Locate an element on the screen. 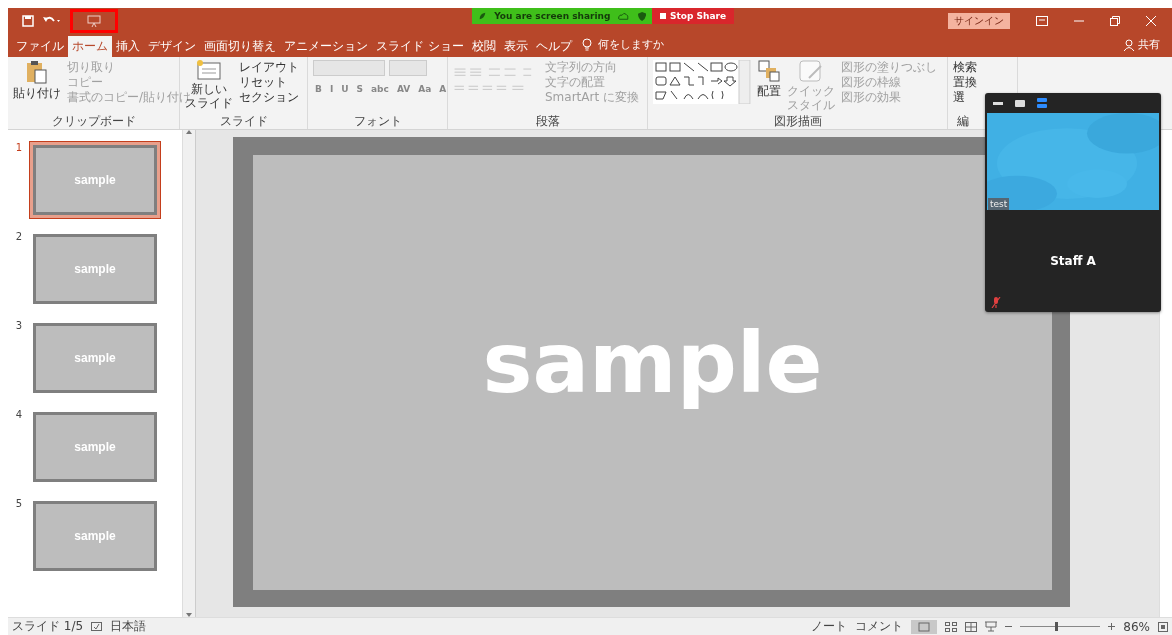 This screenshot has height=635, width=1172. share-button: 共有 is located at coordinates (1149, 44).